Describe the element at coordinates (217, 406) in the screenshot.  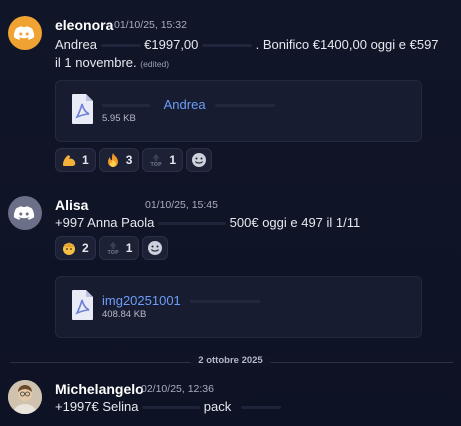
I see `text-part: pack` at that location.